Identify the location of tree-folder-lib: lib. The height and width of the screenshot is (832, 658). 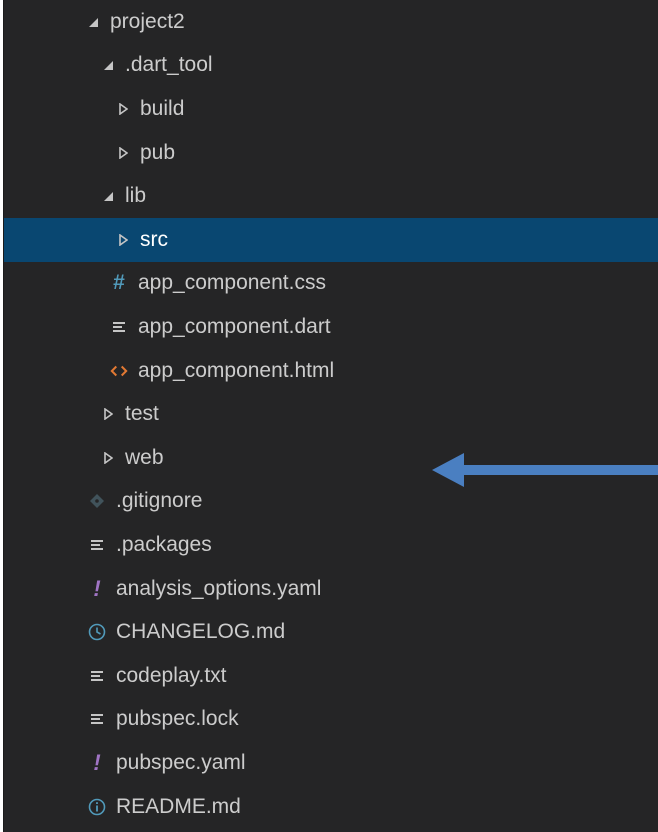
(331, 196).